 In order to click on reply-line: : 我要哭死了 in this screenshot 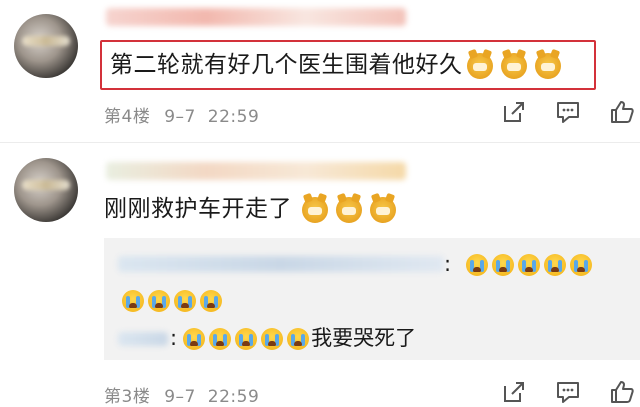, I will do `click(293, 338)`.